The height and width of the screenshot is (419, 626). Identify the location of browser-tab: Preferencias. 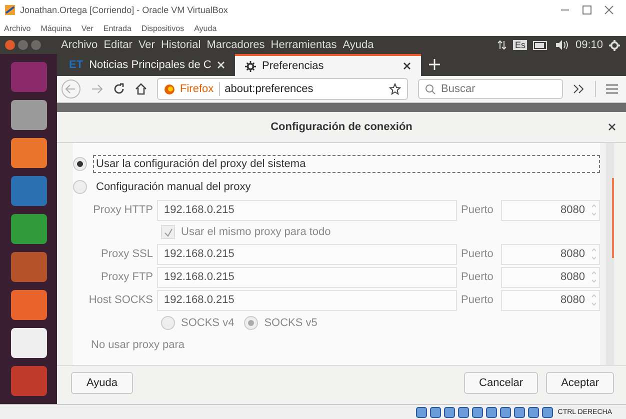
(328, 65).